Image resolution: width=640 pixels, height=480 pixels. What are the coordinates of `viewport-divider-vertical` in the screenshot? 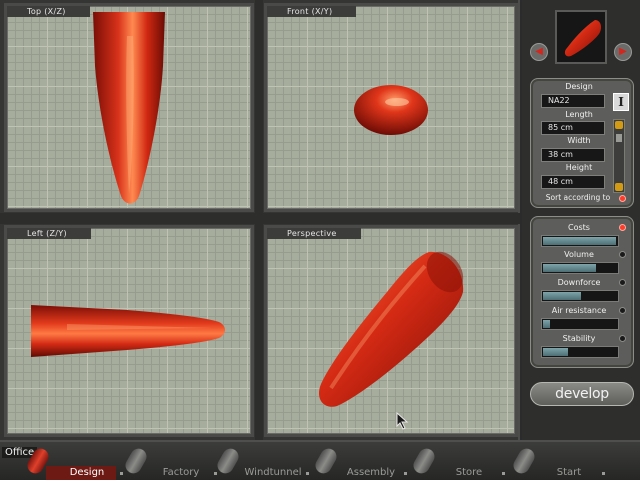 It's located at (259, 220).